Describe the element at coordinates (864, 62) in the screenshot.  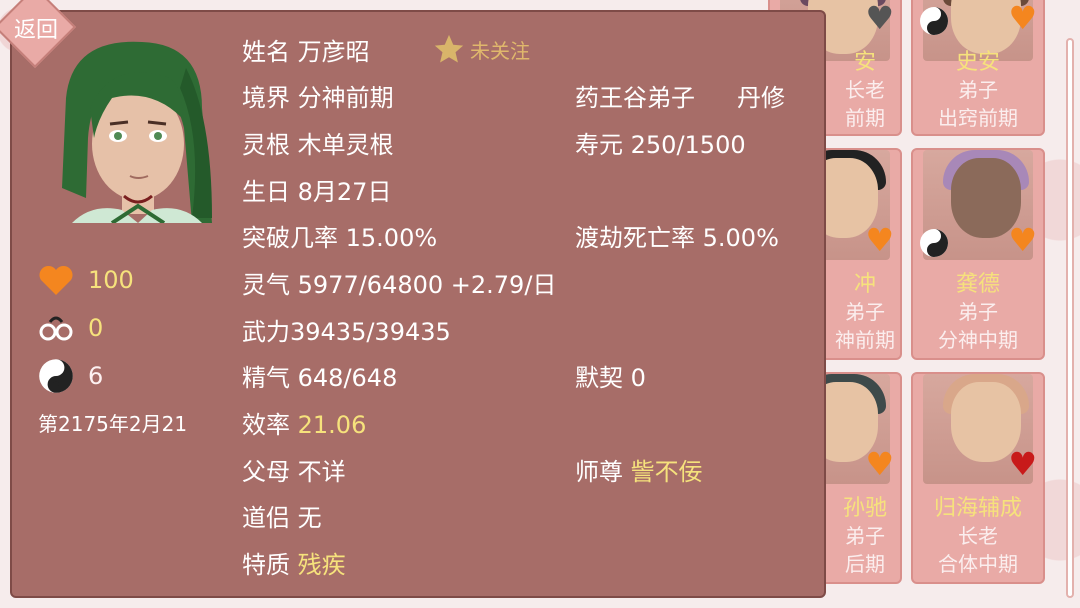
I see `card-name: 安` at that location.